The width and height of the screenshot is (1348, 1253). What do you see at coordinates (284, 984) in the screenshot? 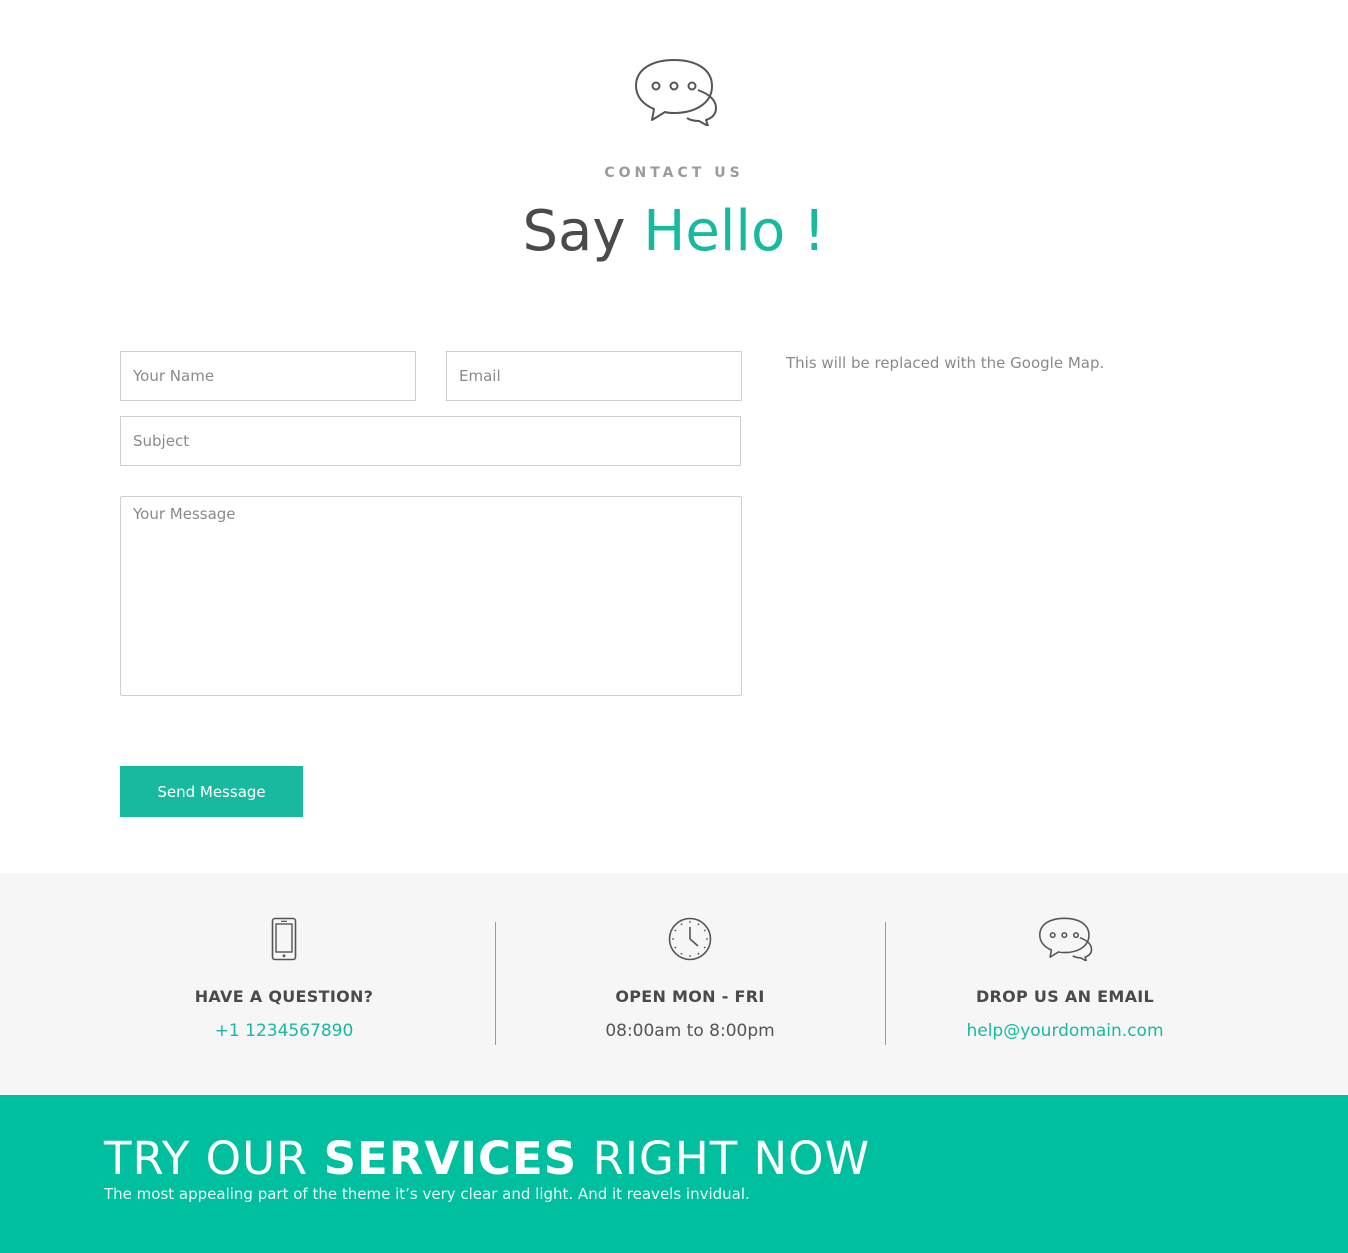
I see `info-phone: HAVE A QUESTION? +1 1234567890` at bounding box center [284, 984].